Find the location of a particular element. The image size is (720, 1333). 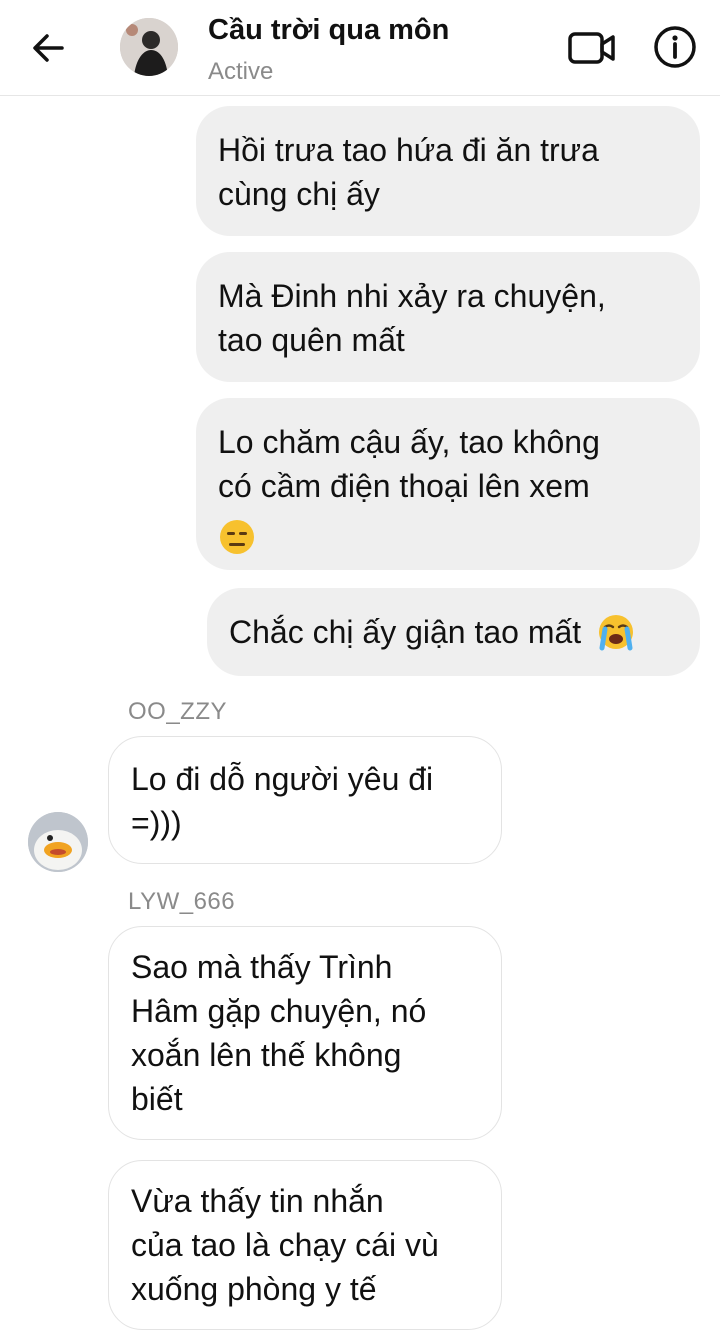

contact-avatar is located at coordinates (149, 47).